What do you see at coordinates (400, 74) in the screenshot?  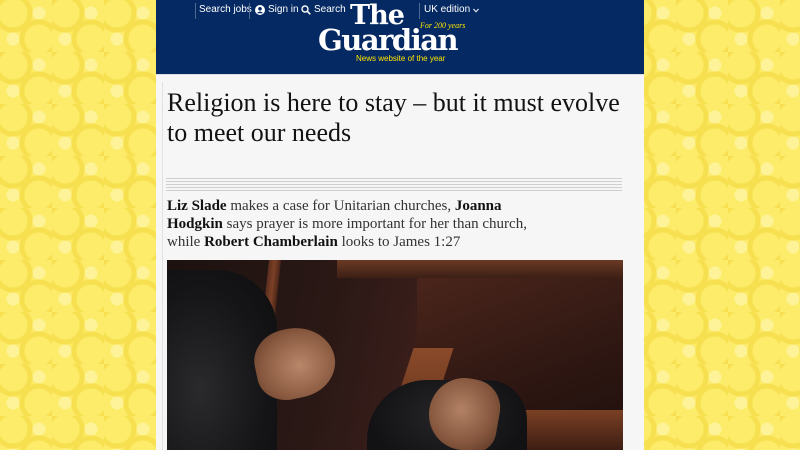 I see `masthead-rule` at bounding box center [400, 74].